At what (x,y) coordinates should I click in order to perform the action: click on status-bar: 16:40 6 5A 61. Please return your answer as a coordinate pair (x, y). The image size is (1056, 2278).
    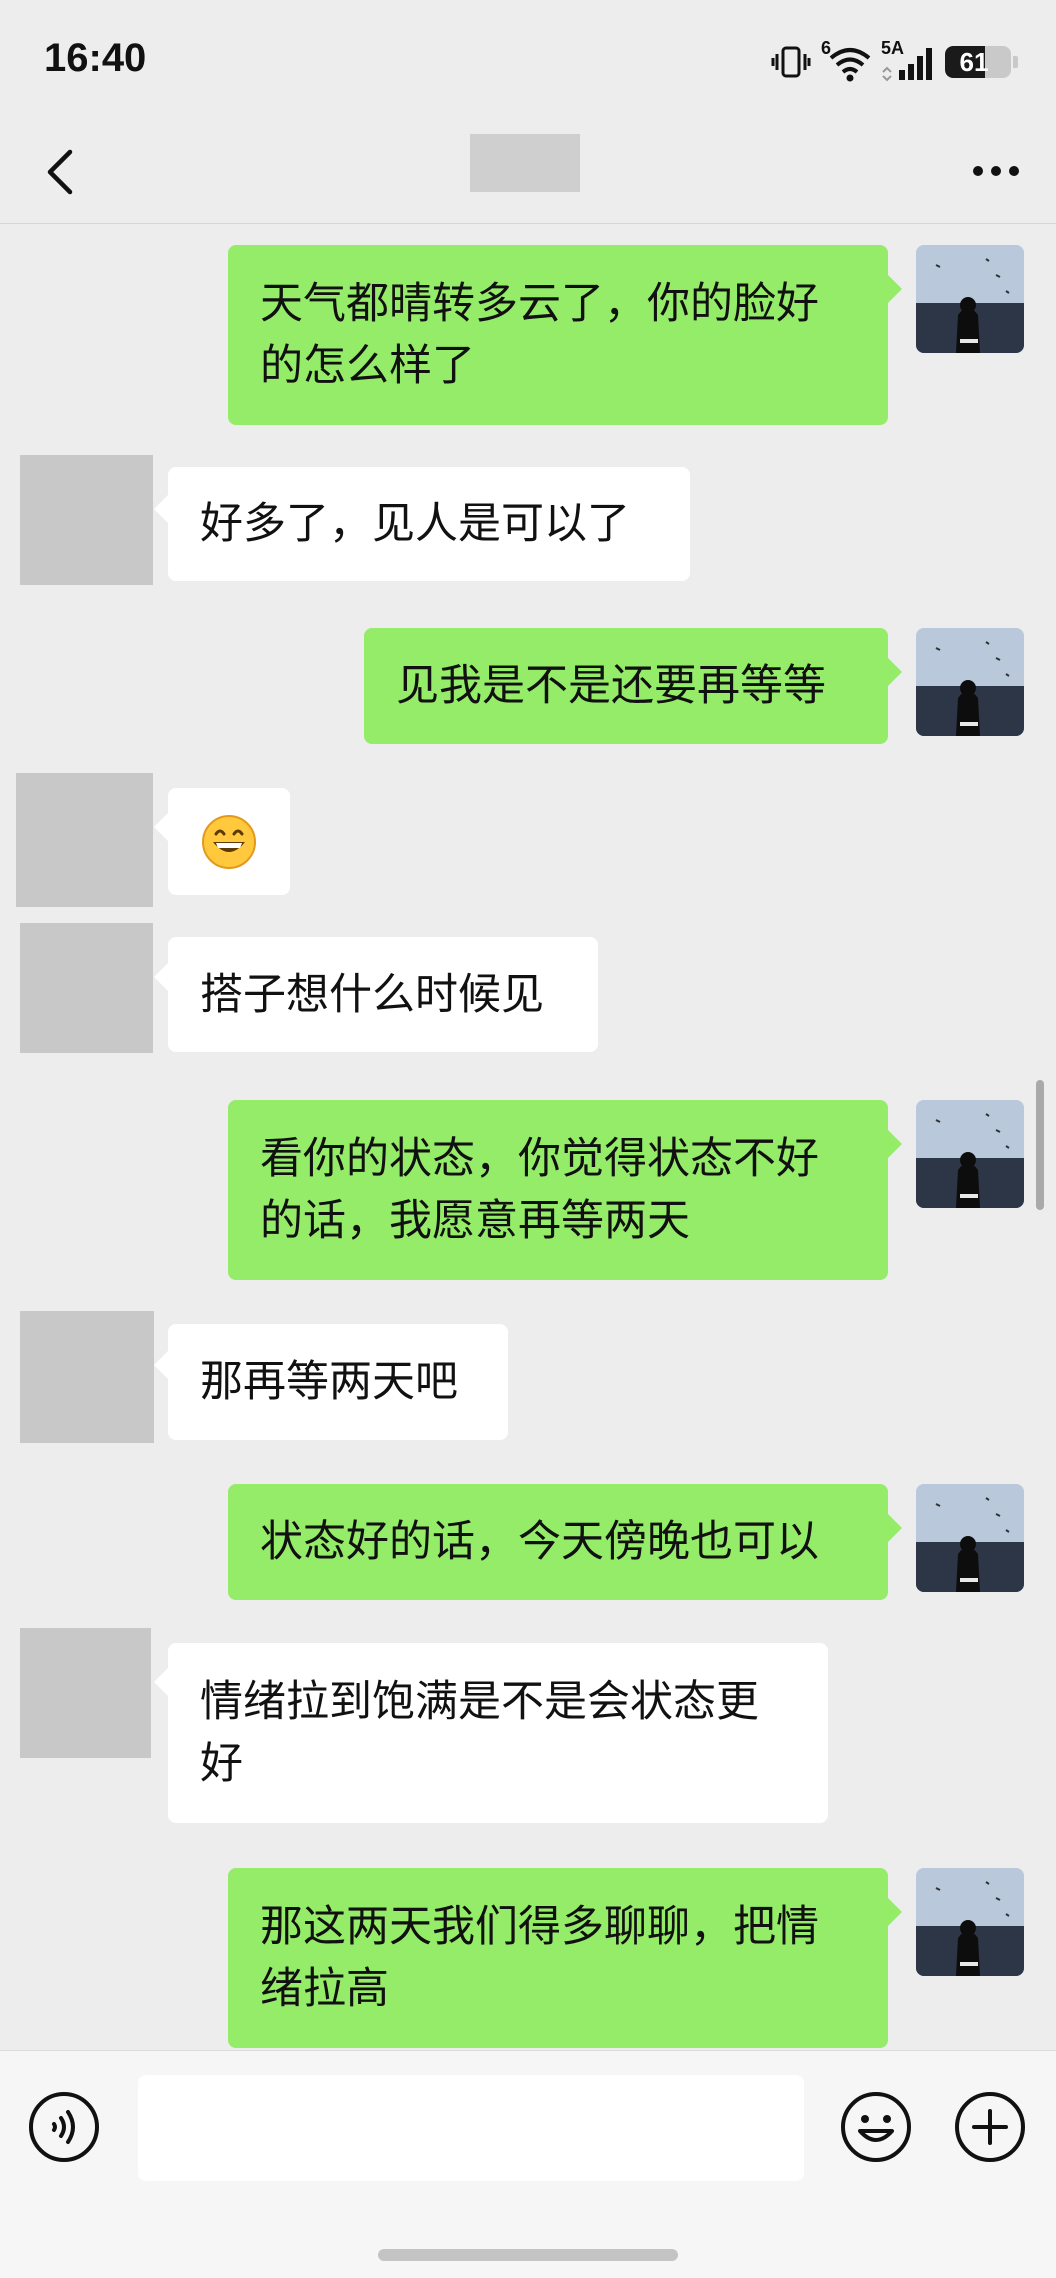
    Looking at the image, I should click on (528, 60).